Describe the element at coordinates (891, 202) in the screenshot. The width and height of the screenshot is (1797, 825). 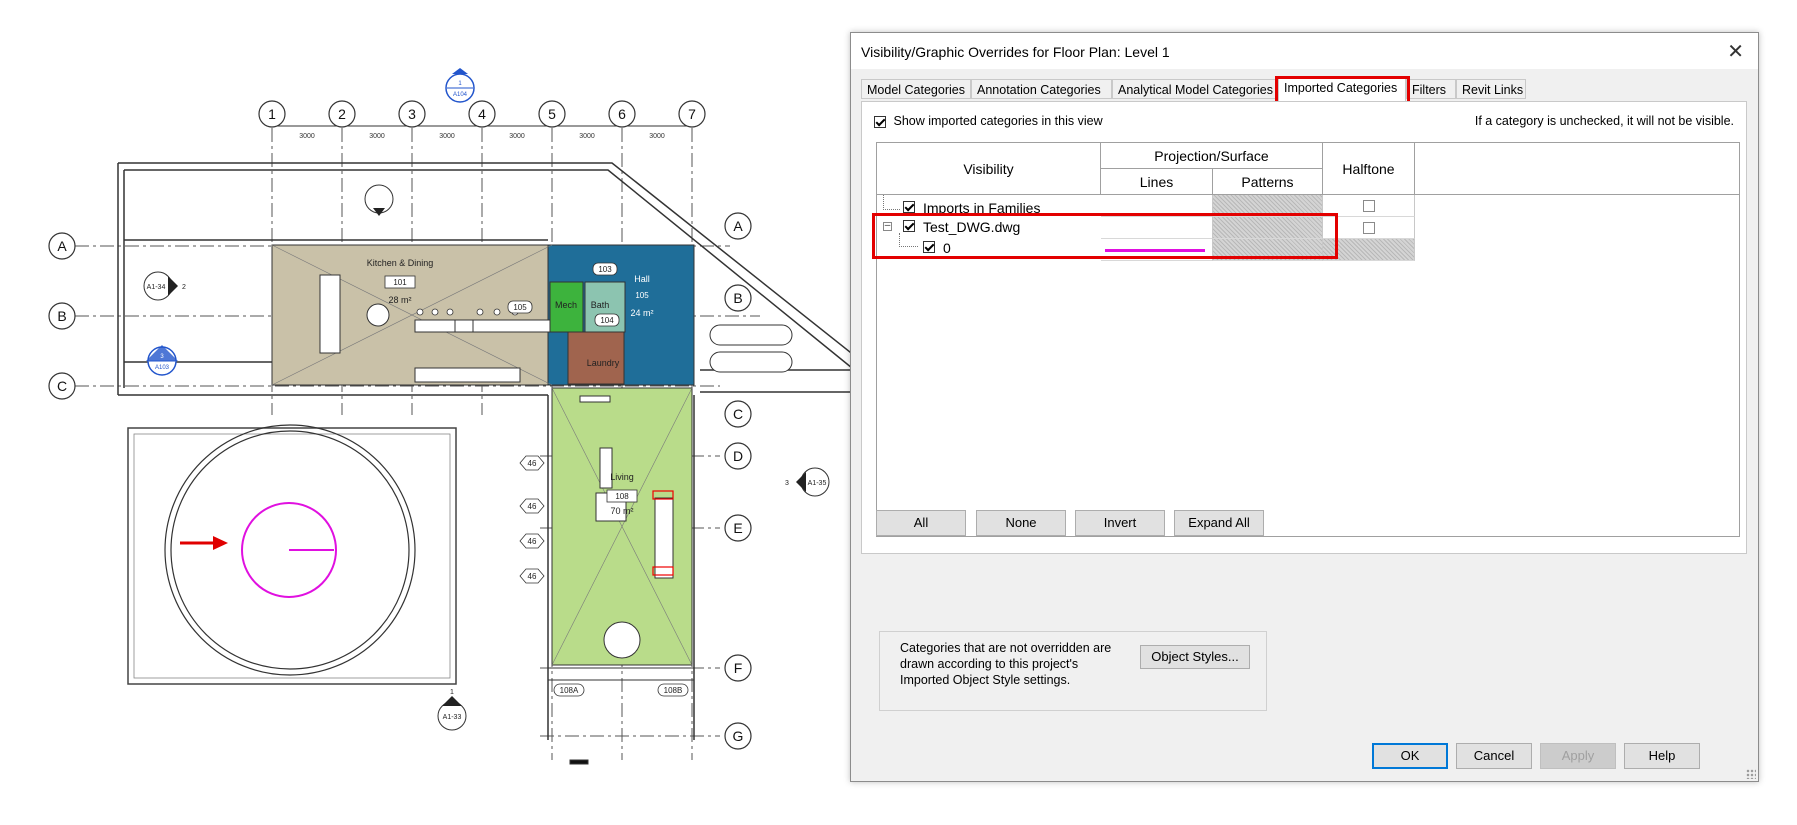
I see `tree-connector` at that location.